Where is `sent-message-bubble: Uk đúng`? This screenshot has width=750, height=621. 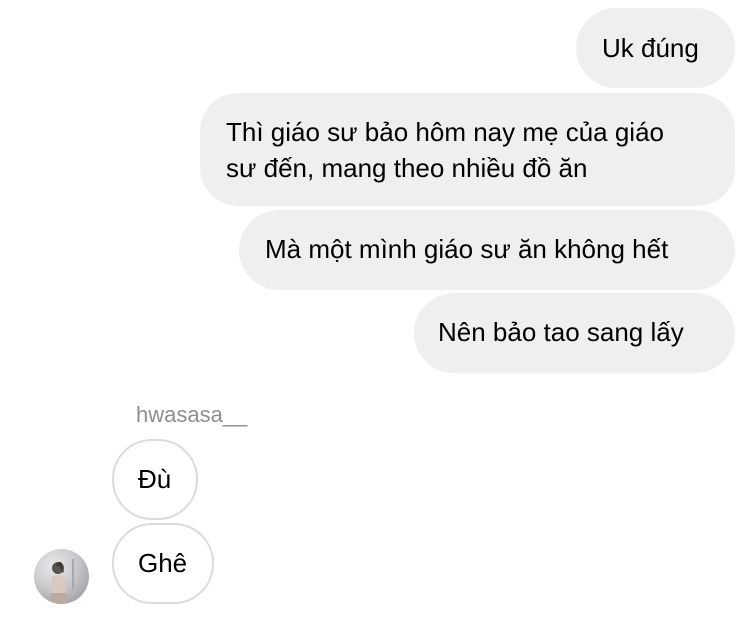
sent-message-bubble: Uk đúng is located at coordinates (655, 48).